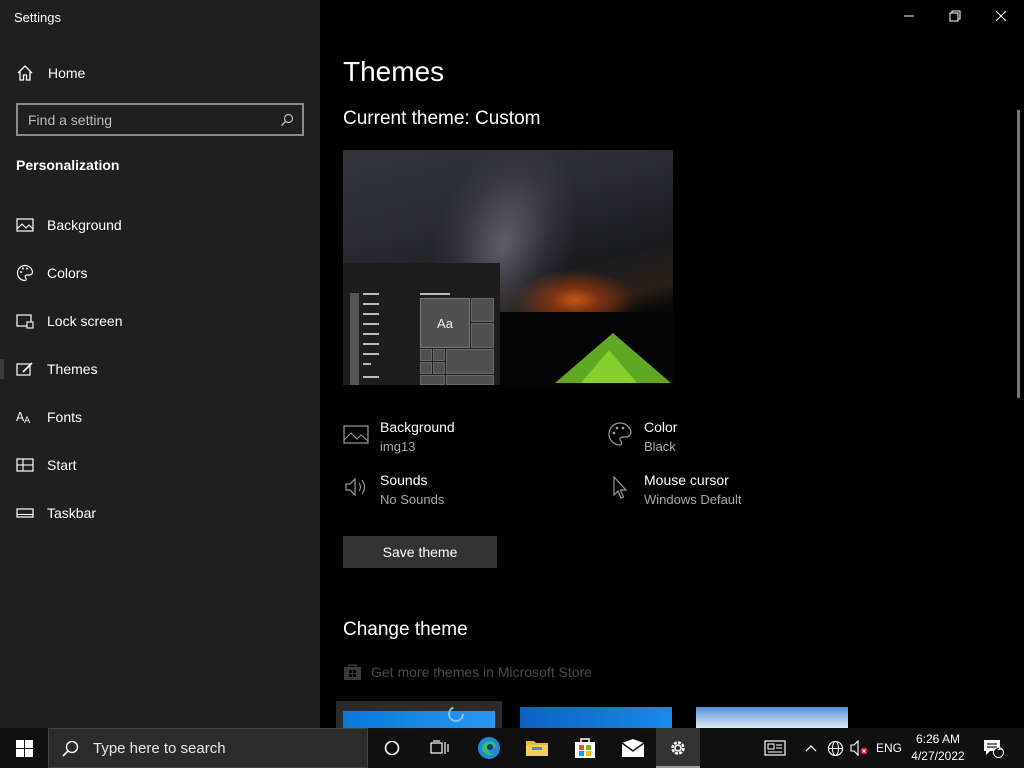 The width and height of the screenshot is (1024, 768). What do you see at coordinates (399, 436) in the screenshot?
I see `theme-background-setting: Background img13` at bounding box center [399, 436].